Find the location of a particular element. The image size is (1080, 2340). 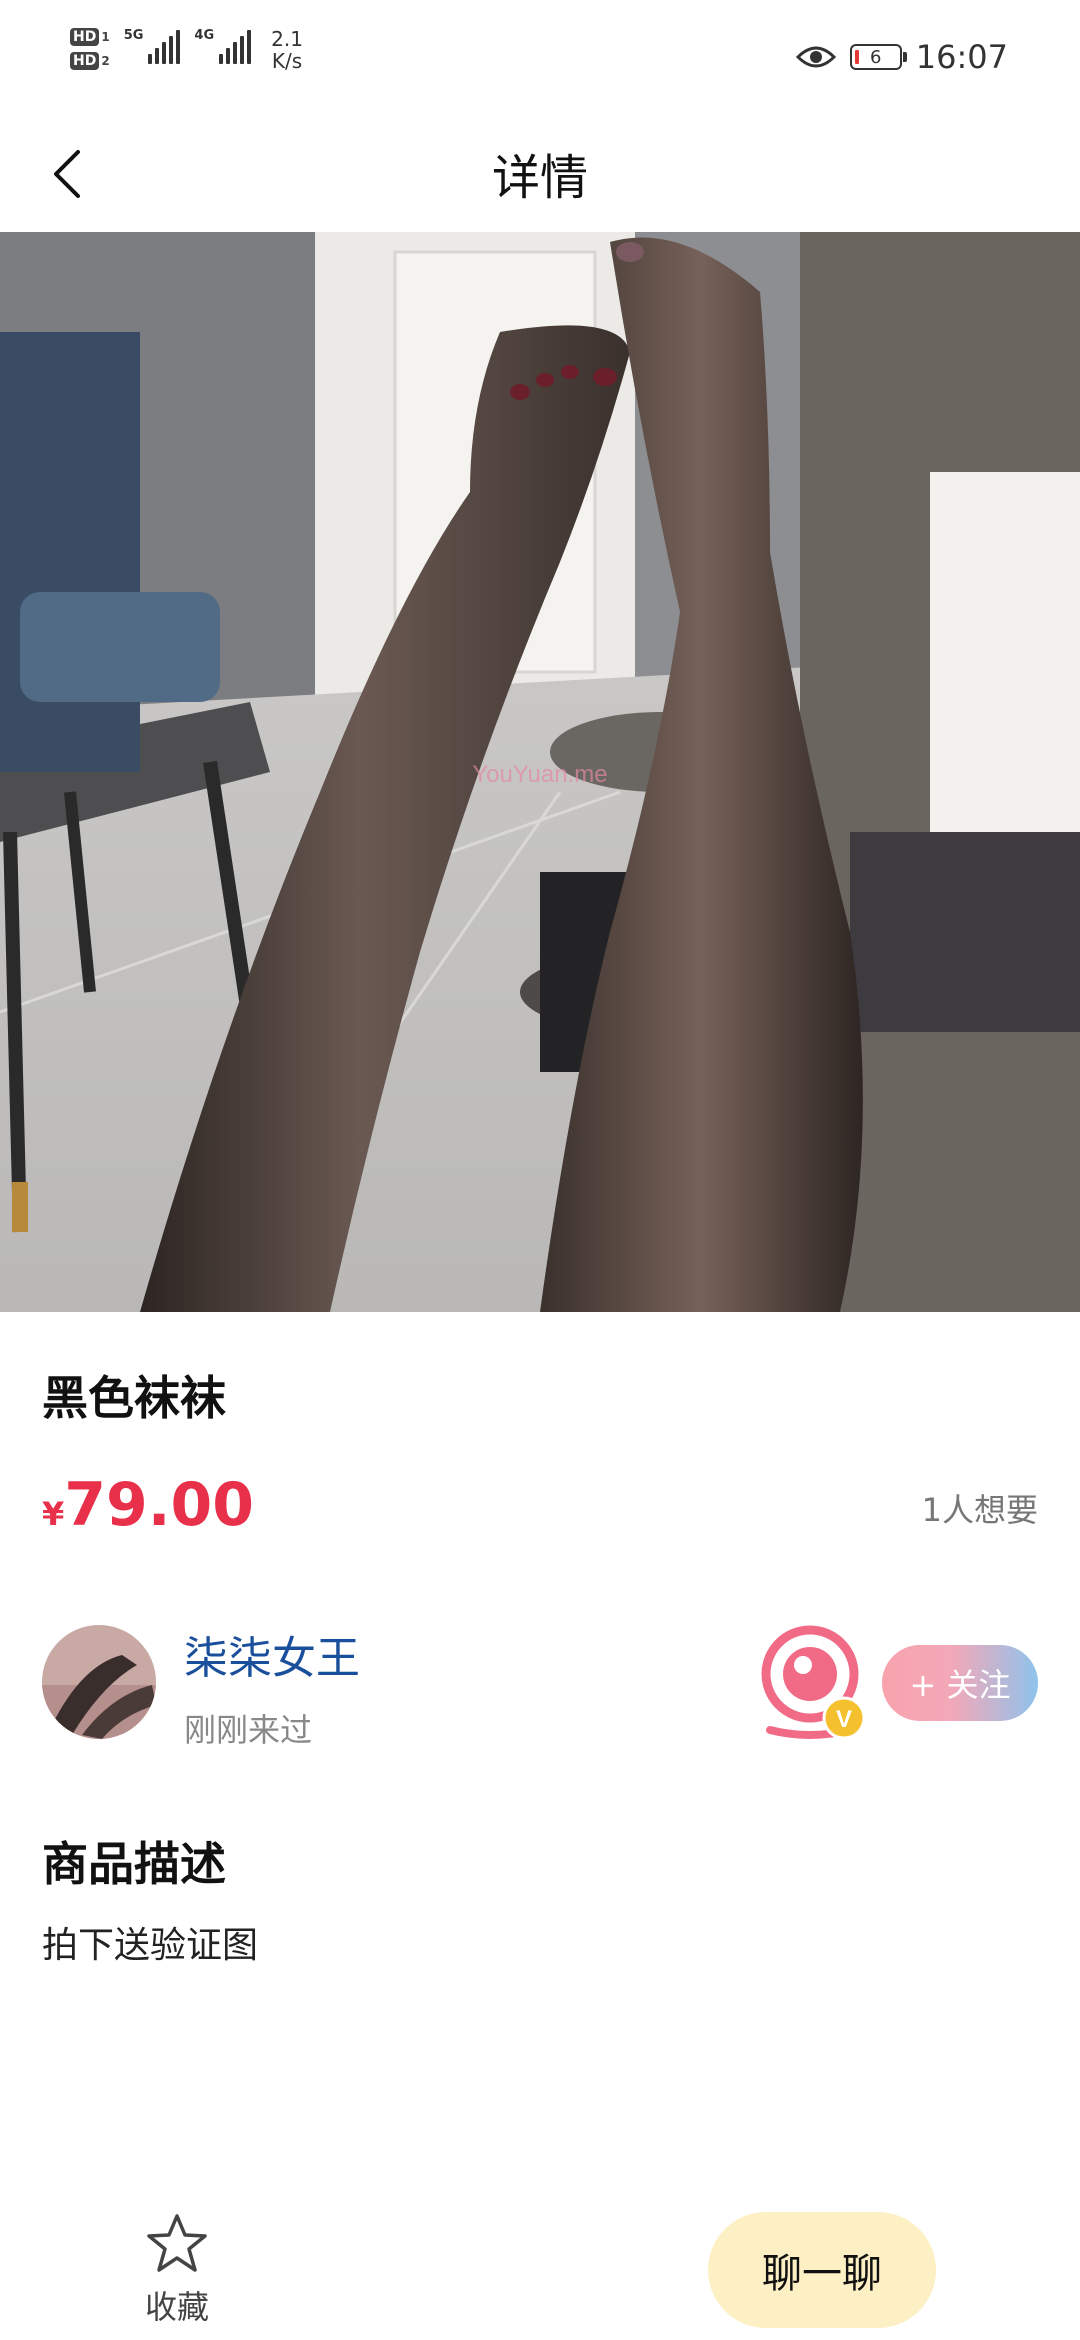

price-value: 79.00 is located at coordinates (159, 1505).